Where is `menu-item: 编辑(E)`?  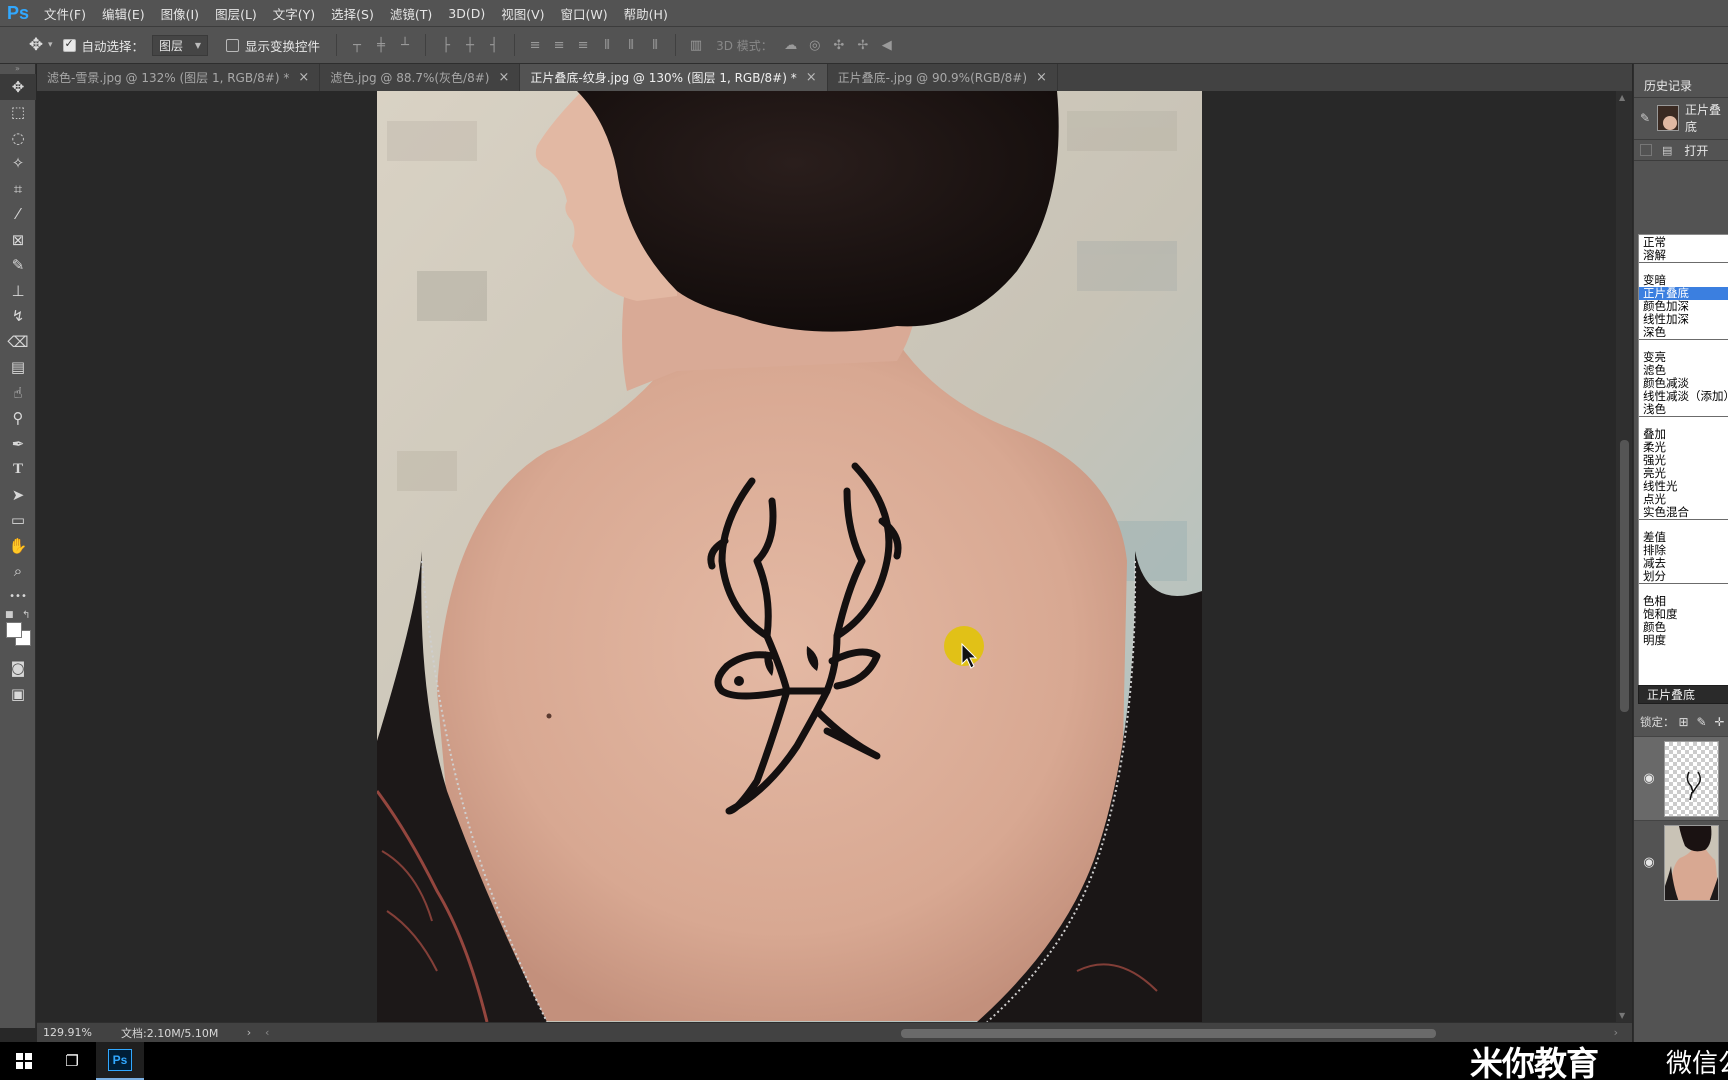 menu-item: 编辑(E) is located at coordinates (123, 13).